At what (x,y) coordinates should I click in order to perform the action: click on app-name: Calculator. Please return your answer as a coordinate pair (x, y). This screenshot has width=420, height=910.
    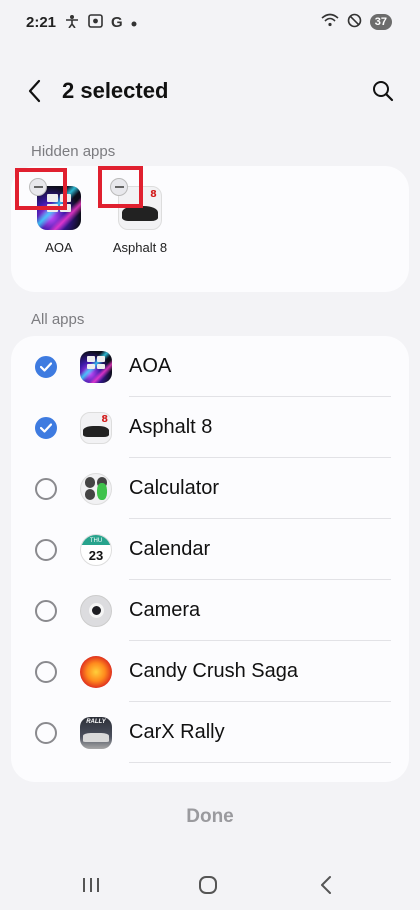
    Looking at the image, I should click on (174, 488).